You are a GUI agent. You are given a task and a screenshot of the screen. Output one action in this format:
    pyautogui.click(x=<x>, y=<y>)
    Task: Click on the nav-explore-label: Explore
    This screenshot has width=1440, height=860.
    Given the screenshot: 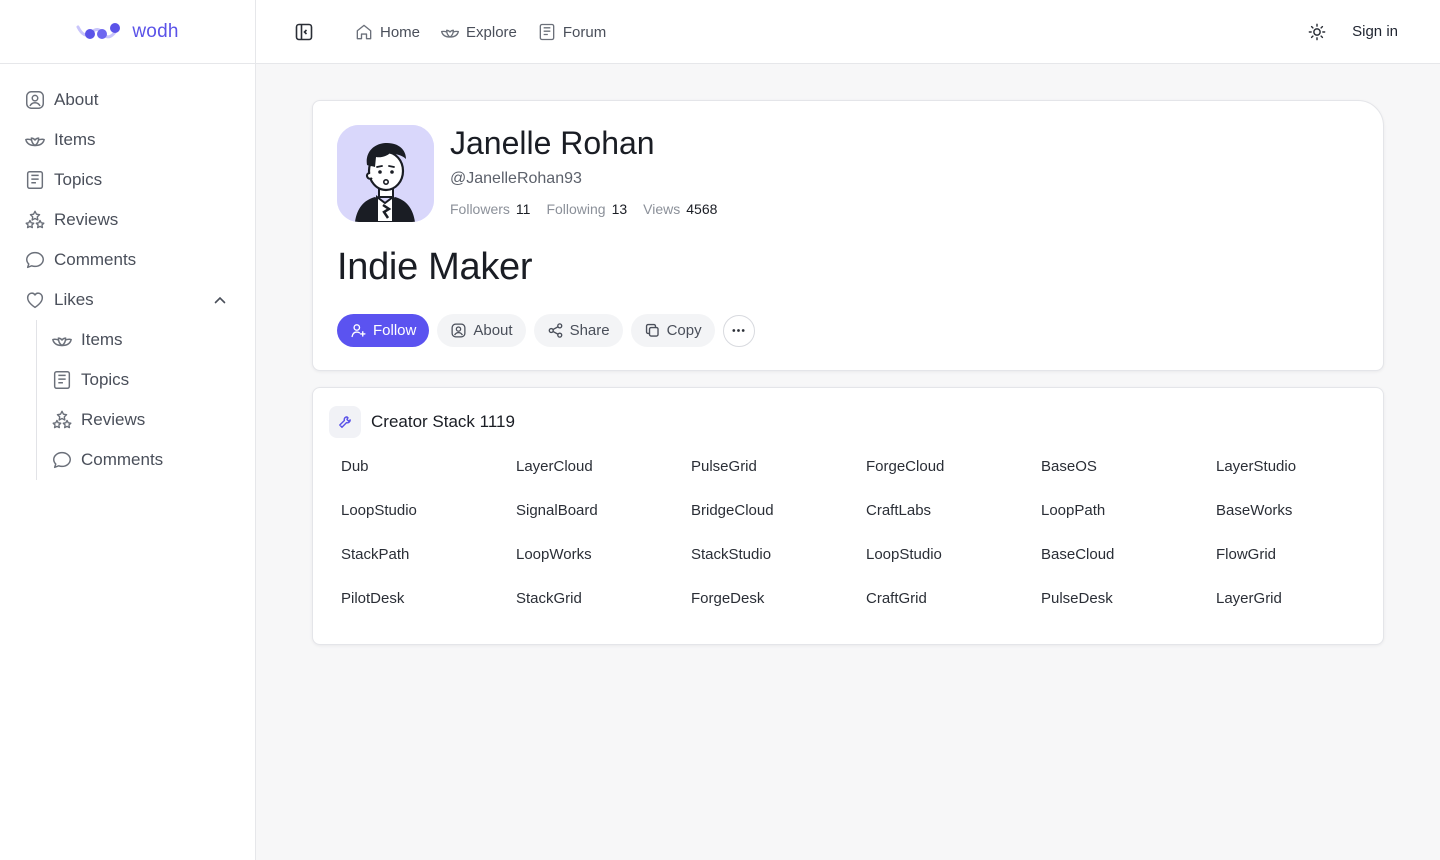 What is the action you would take?
    pyautogui.click(x=491, y=32)
    